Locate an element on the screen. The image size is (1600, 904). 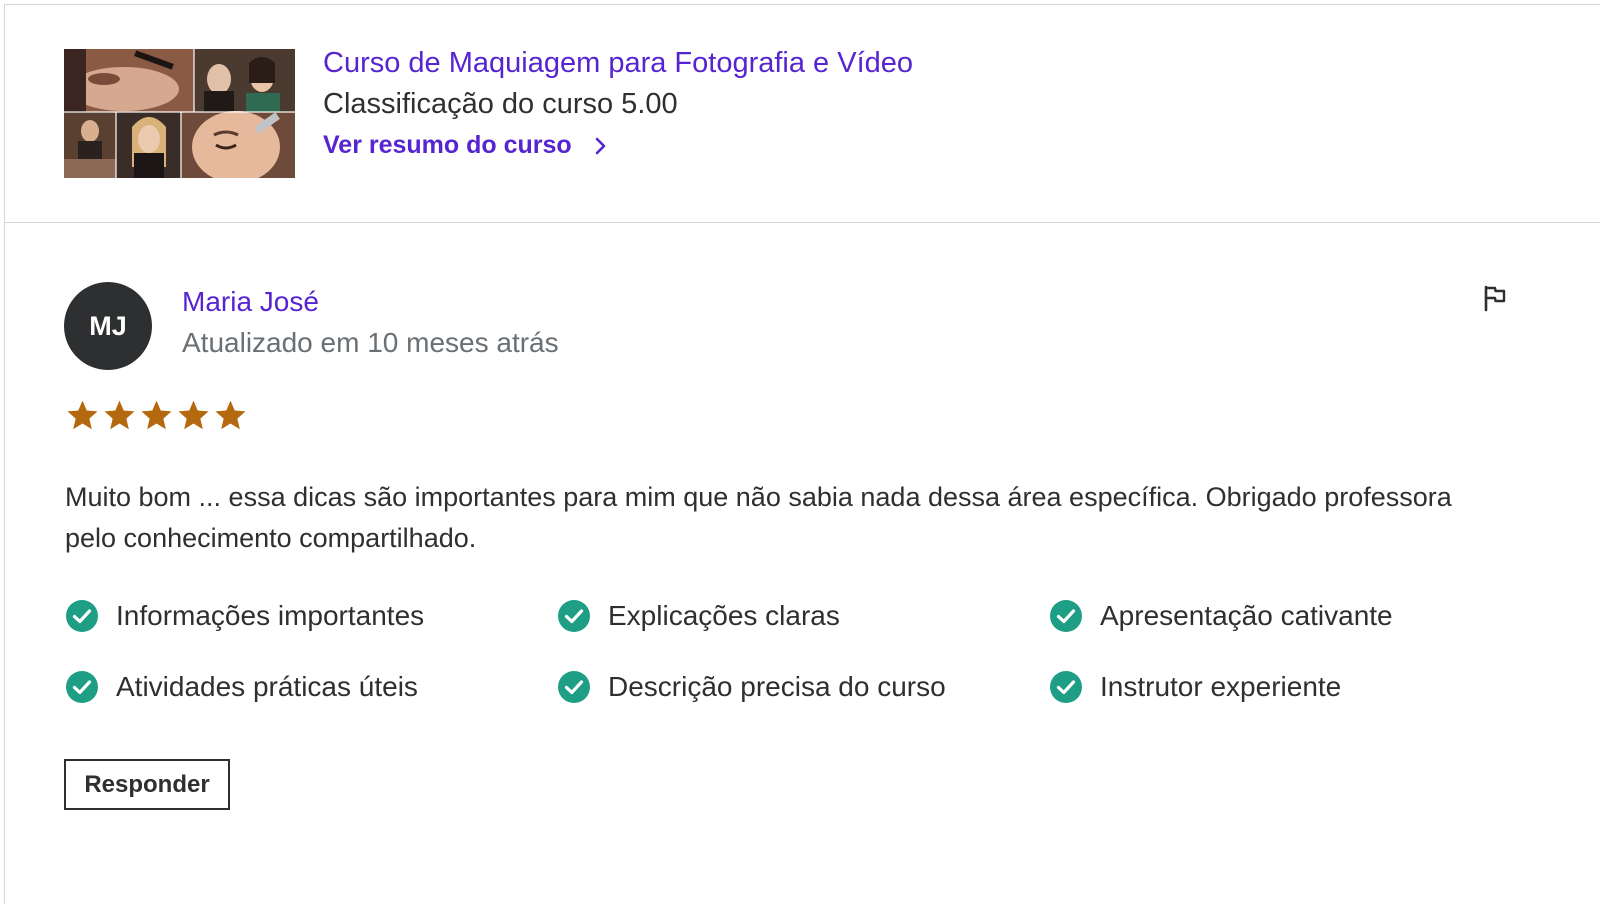
review-tag: Explicações claras is located at coordinates (698, 616).